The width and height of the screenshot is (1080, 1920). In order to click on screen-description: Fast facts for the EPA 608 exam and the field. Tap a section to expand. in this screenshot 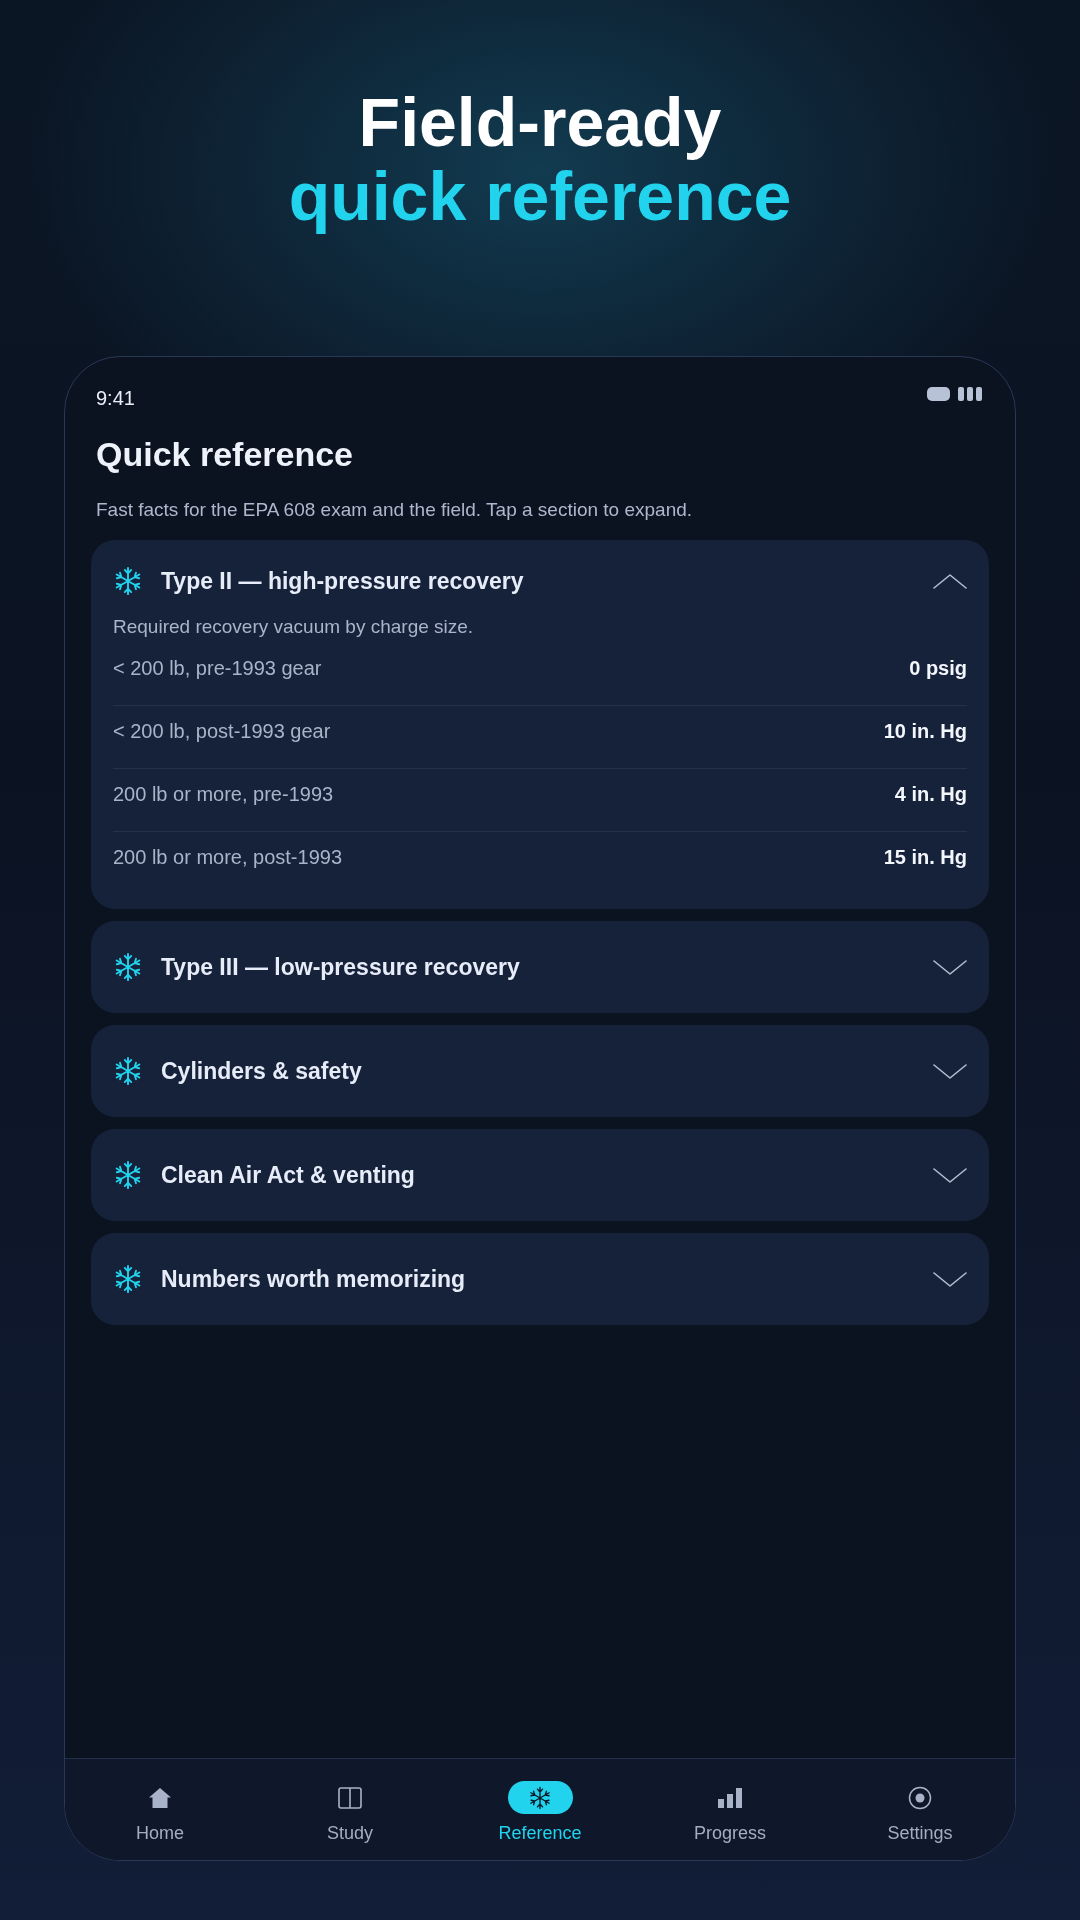, I will do `click(395, 510)`.